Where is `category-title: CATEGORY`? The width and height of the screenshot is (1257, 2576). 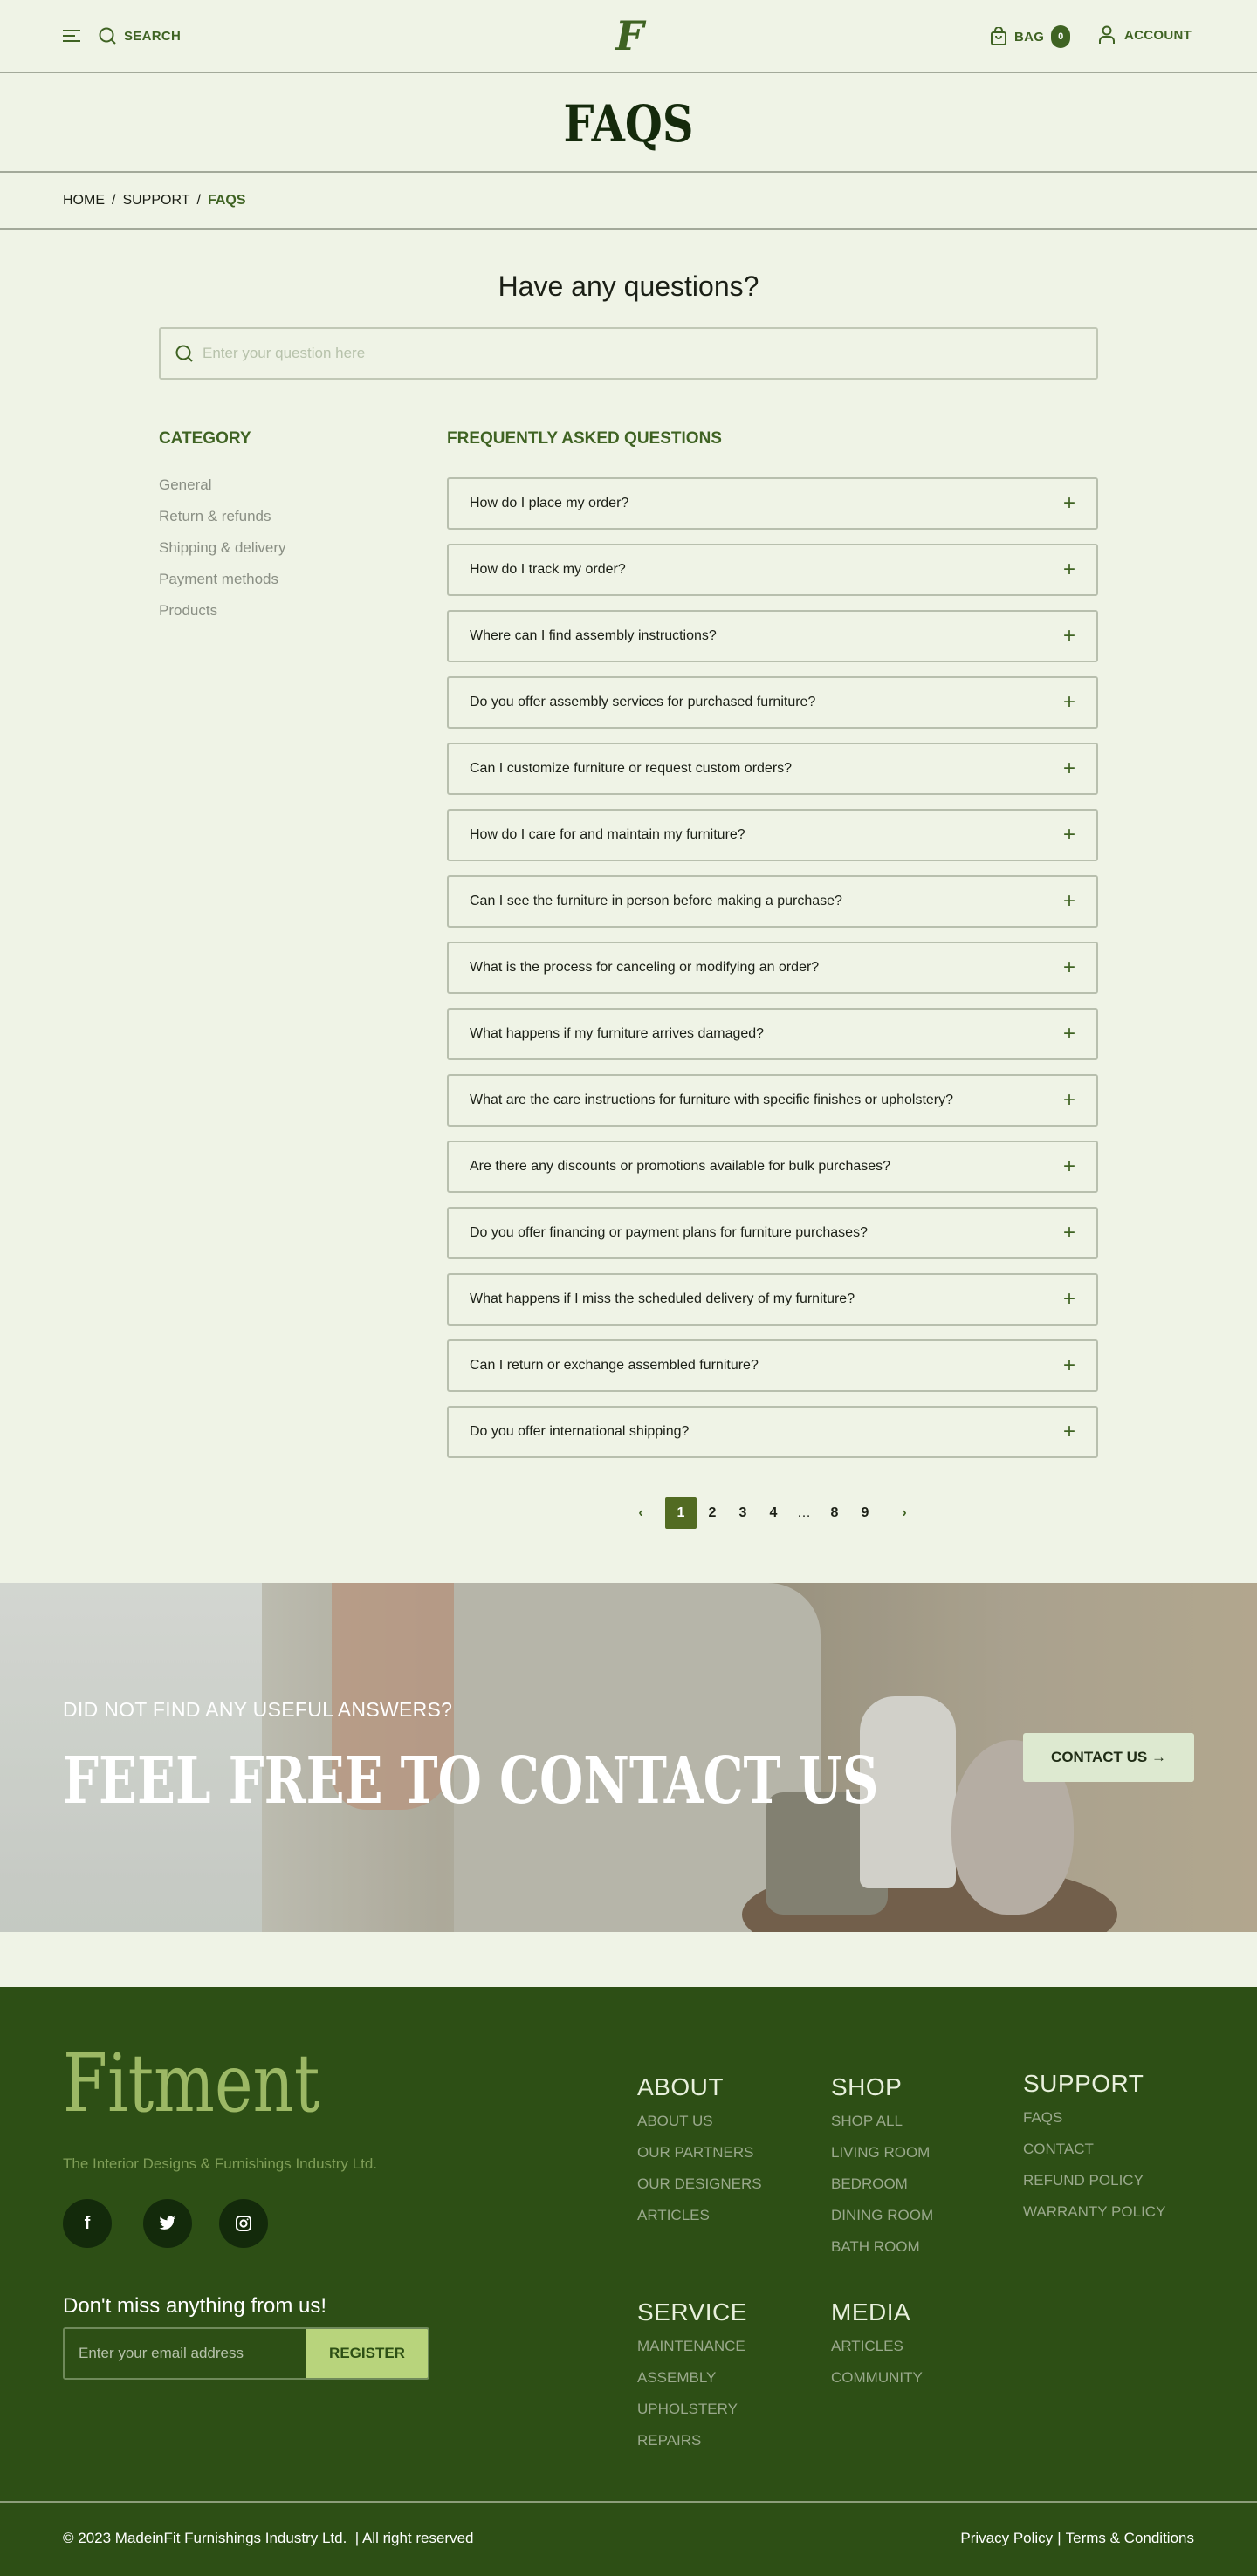 category-title: CATEGORY is located at coordinates (205, 438).